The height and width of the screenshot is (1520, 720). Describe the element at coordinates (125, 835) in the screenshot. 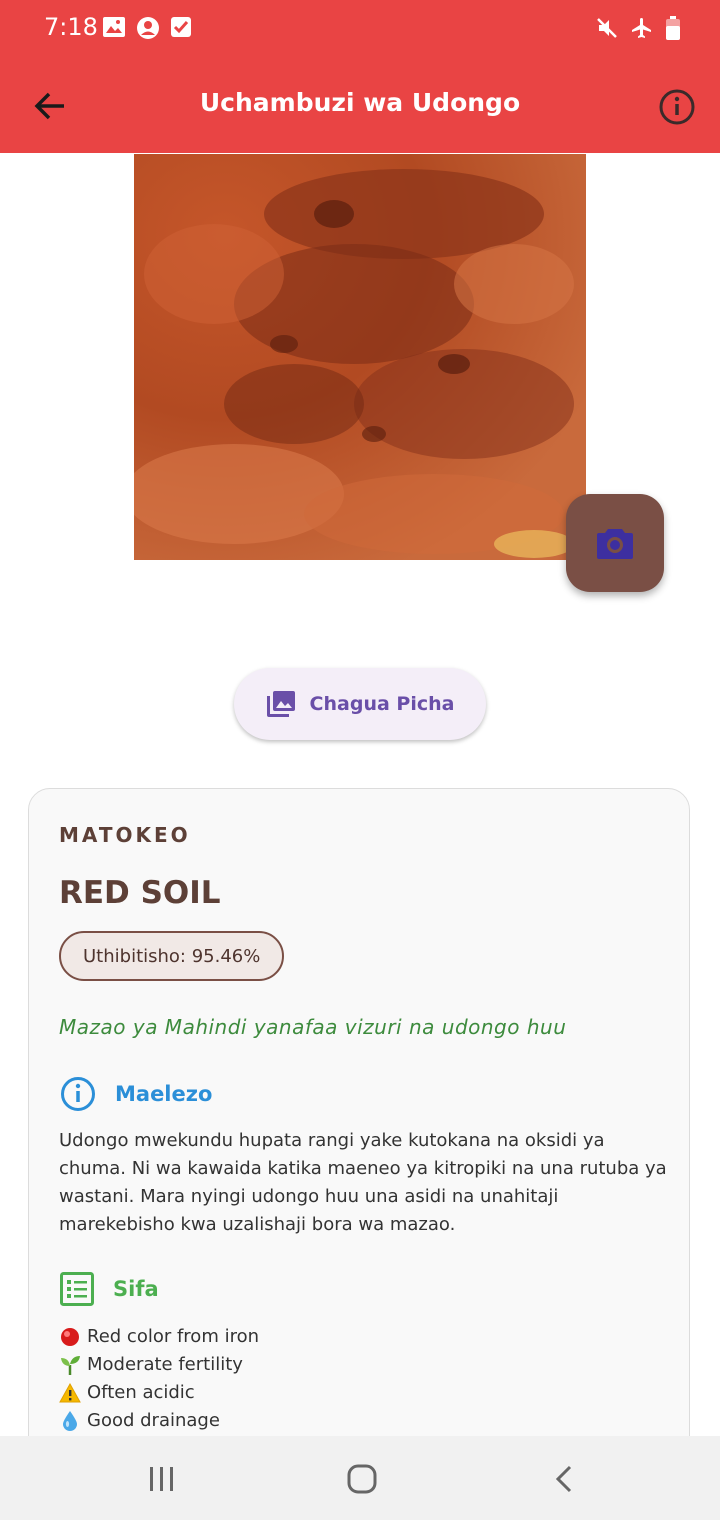

I see `result-heading: MATOKEO` at that location.